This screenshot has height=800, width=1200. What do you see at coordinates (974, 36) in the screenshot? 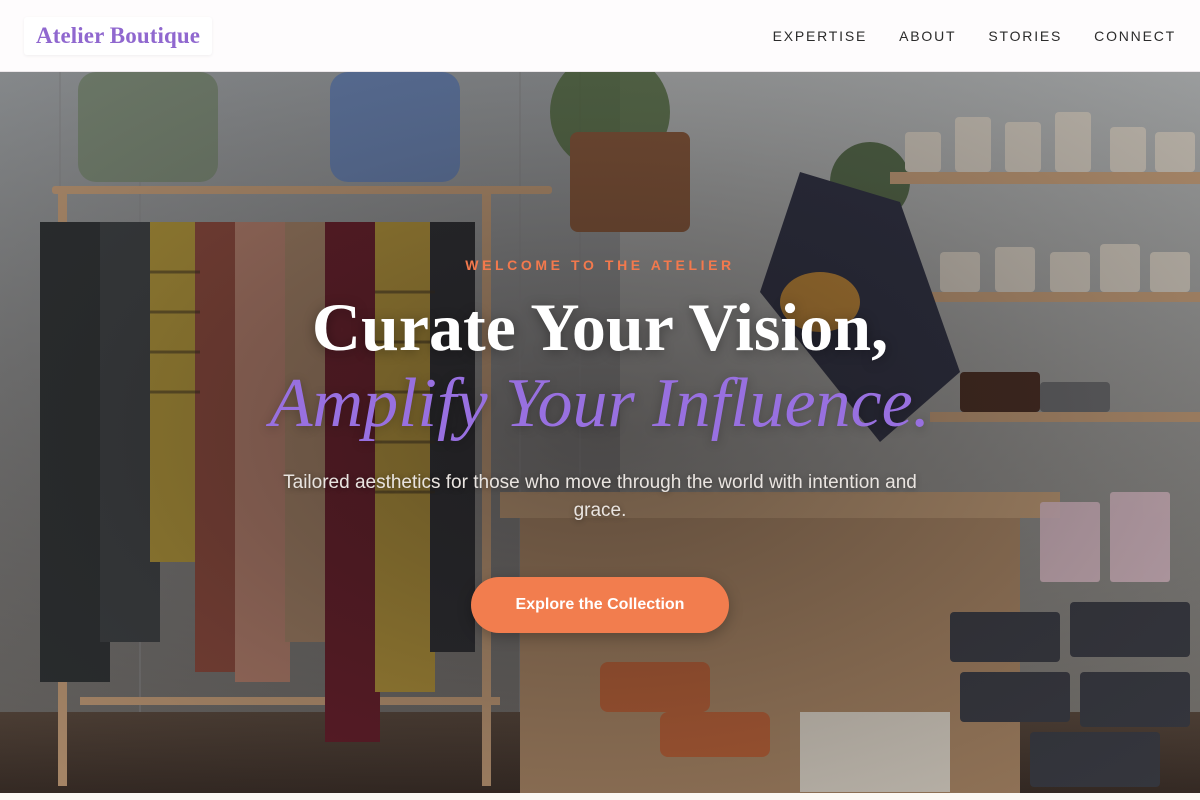
I see `main-nav: EXPERTISE ABOUT STORIES CONNECT` at bounding box center [974, 36].